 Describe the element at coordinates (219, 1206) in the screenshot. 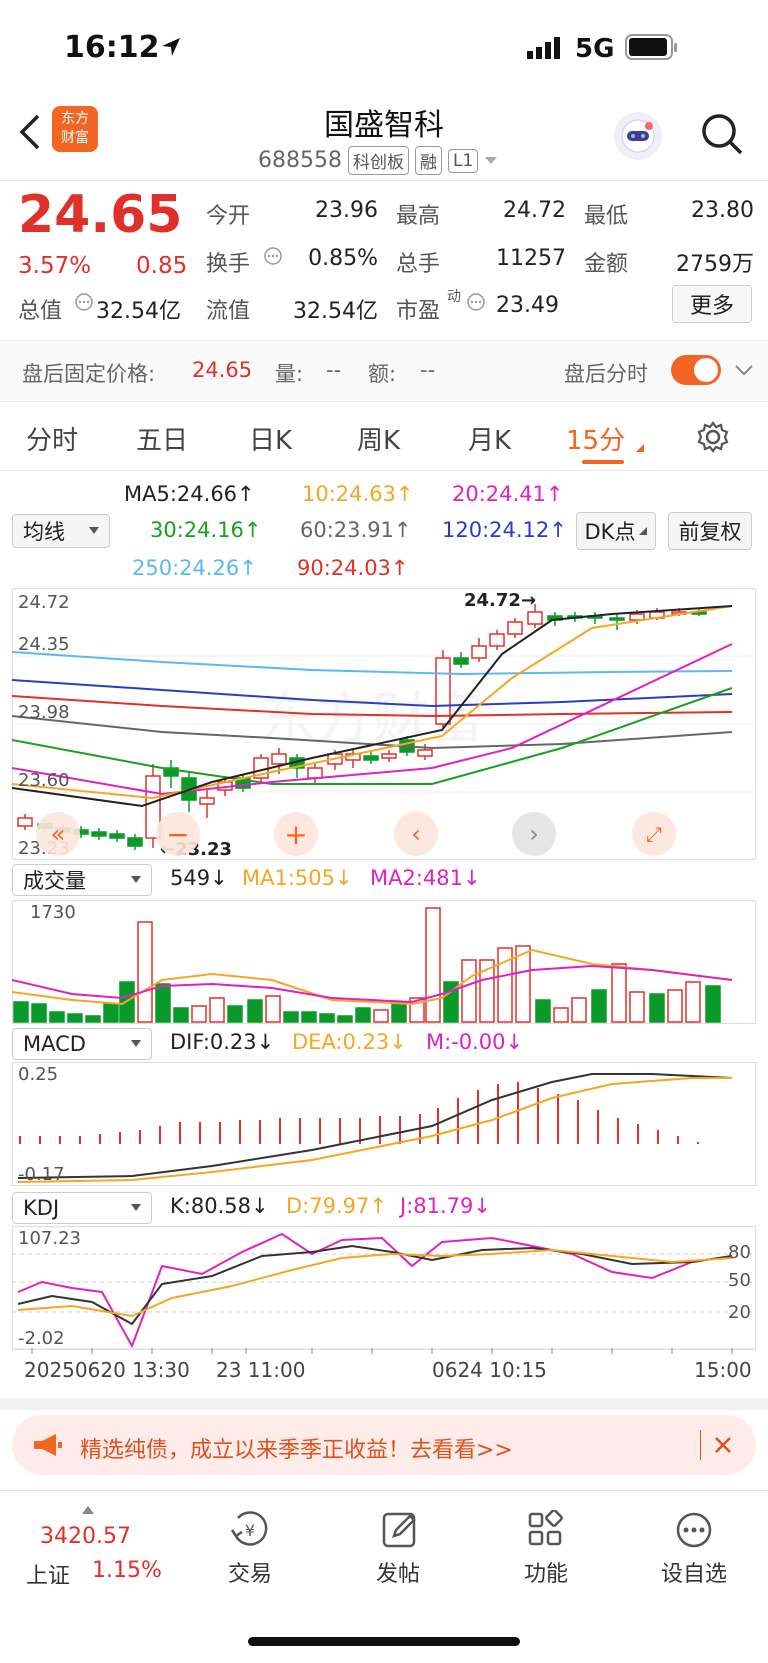

I see `kdj-k: K:80.58↓` at that location.